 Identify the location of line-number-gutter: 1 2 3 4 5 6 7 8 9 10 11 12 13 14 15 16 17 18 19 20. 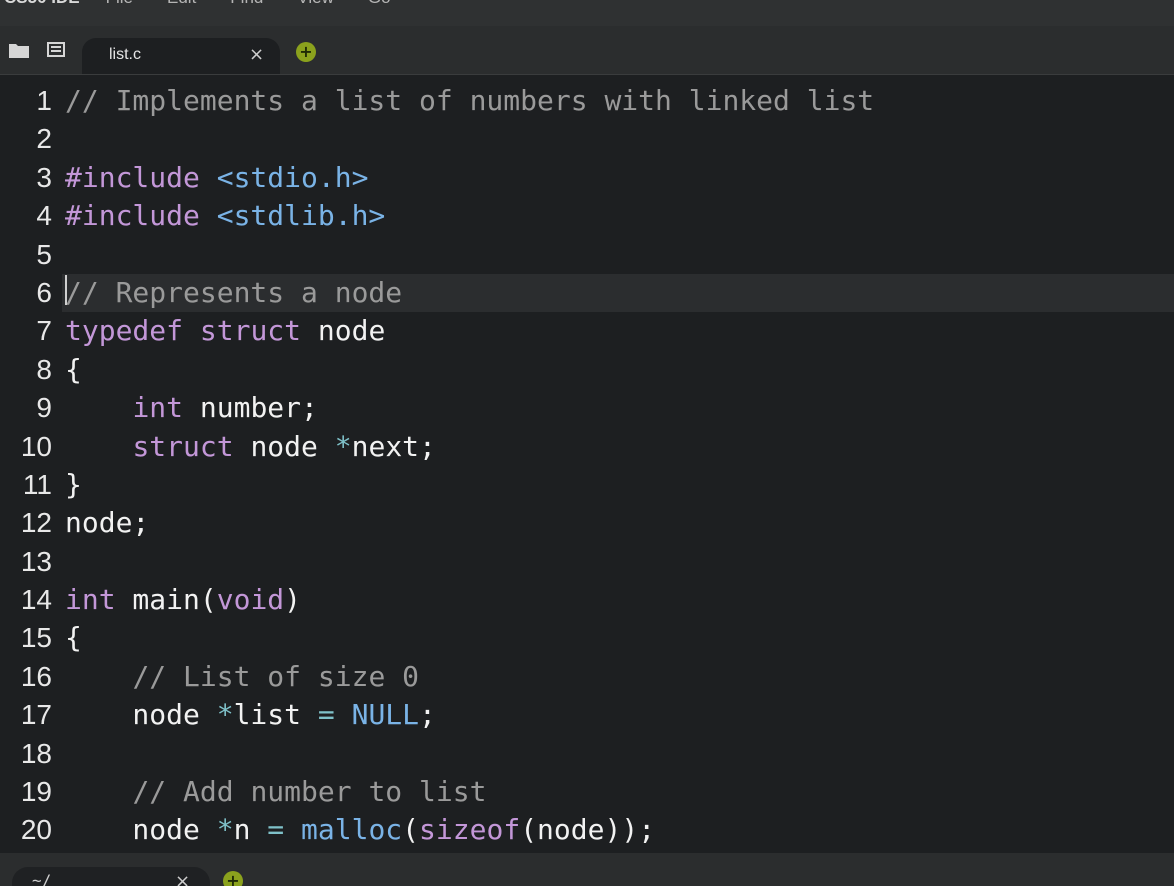
(31, 466).